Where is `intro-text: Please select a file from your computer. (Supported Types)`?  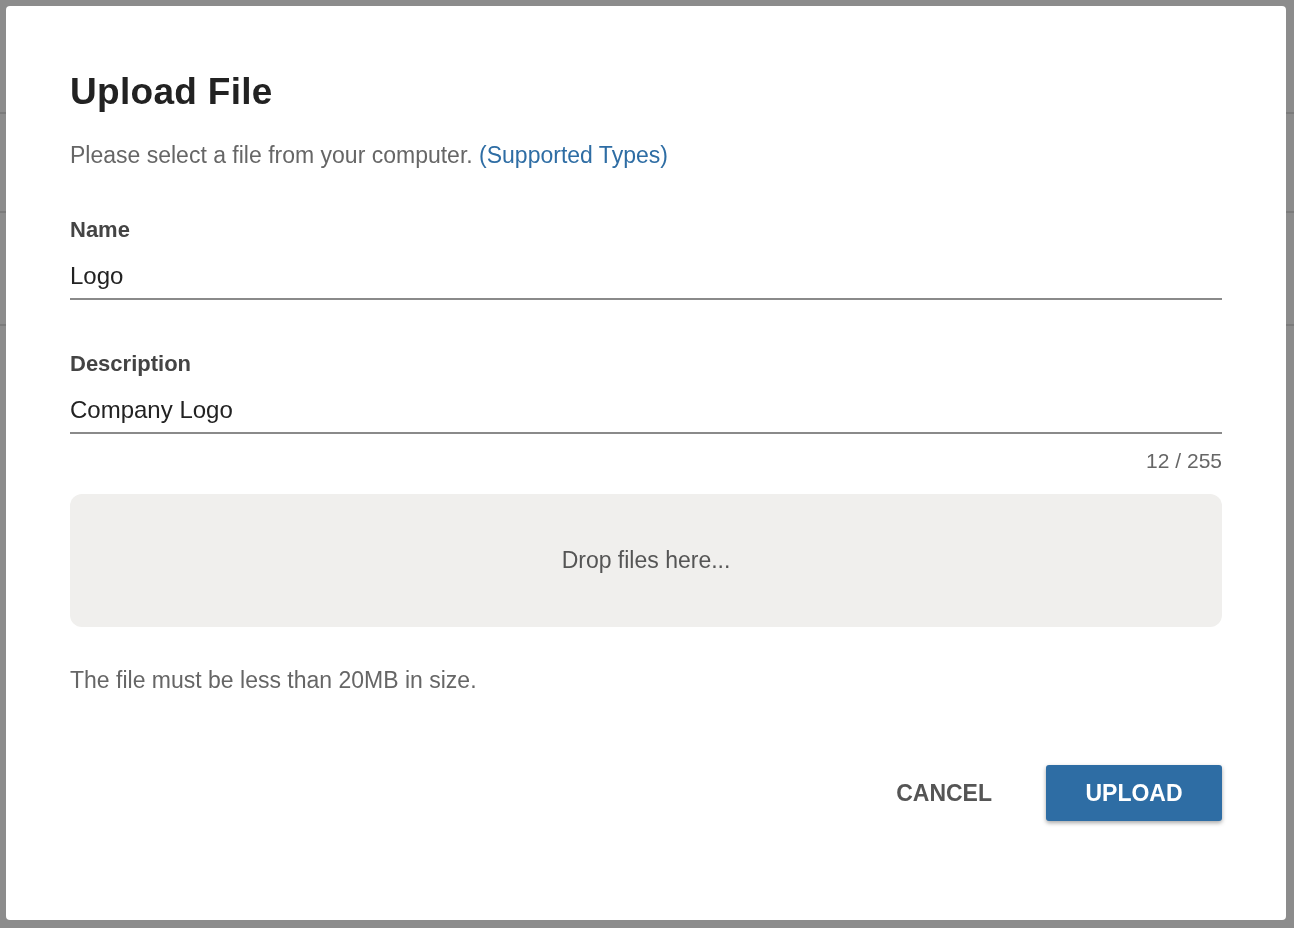 intro-text: Please select a file from your computer. (Supported Types) is located at coordinates (369, 155).